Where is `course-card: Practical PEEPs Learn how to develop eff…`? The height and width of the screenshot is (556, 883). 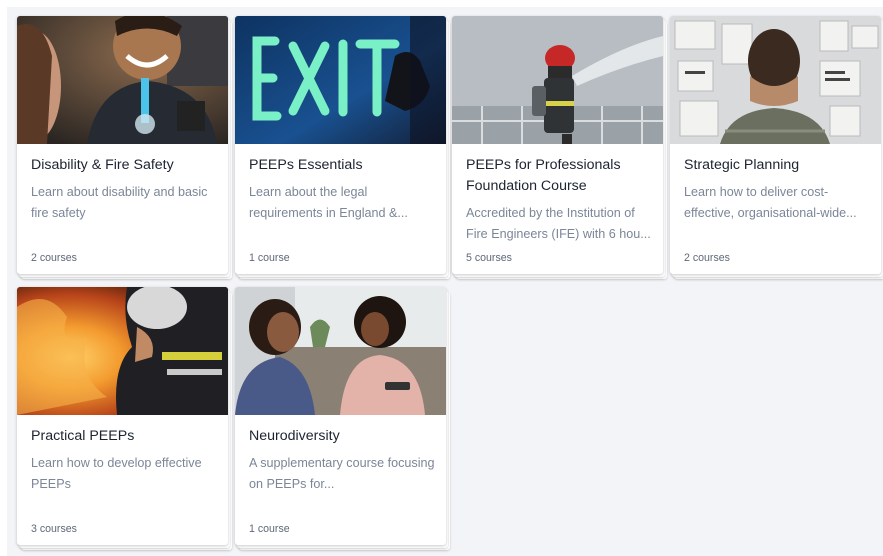 course-card: Practical PEEPs Learn how to develop eff… is located at coordinates (122, 416).